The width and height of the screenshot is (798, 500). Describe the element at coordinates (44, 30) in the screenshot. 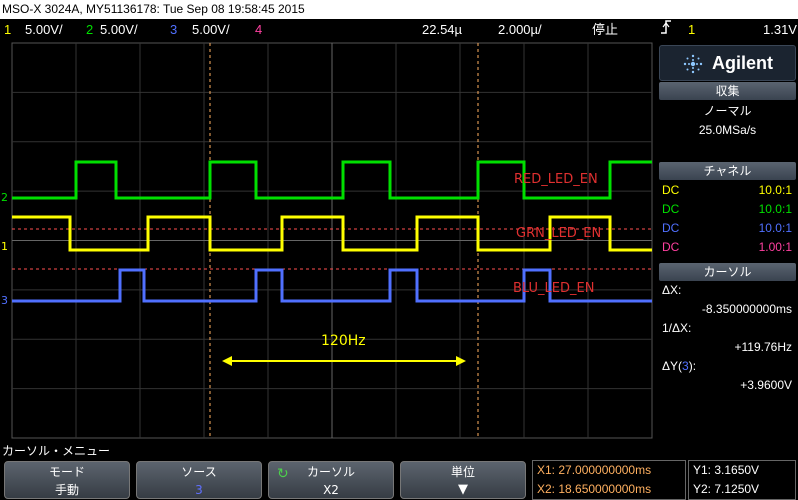

I see `ch1-scale: 5.00V/` at that location.